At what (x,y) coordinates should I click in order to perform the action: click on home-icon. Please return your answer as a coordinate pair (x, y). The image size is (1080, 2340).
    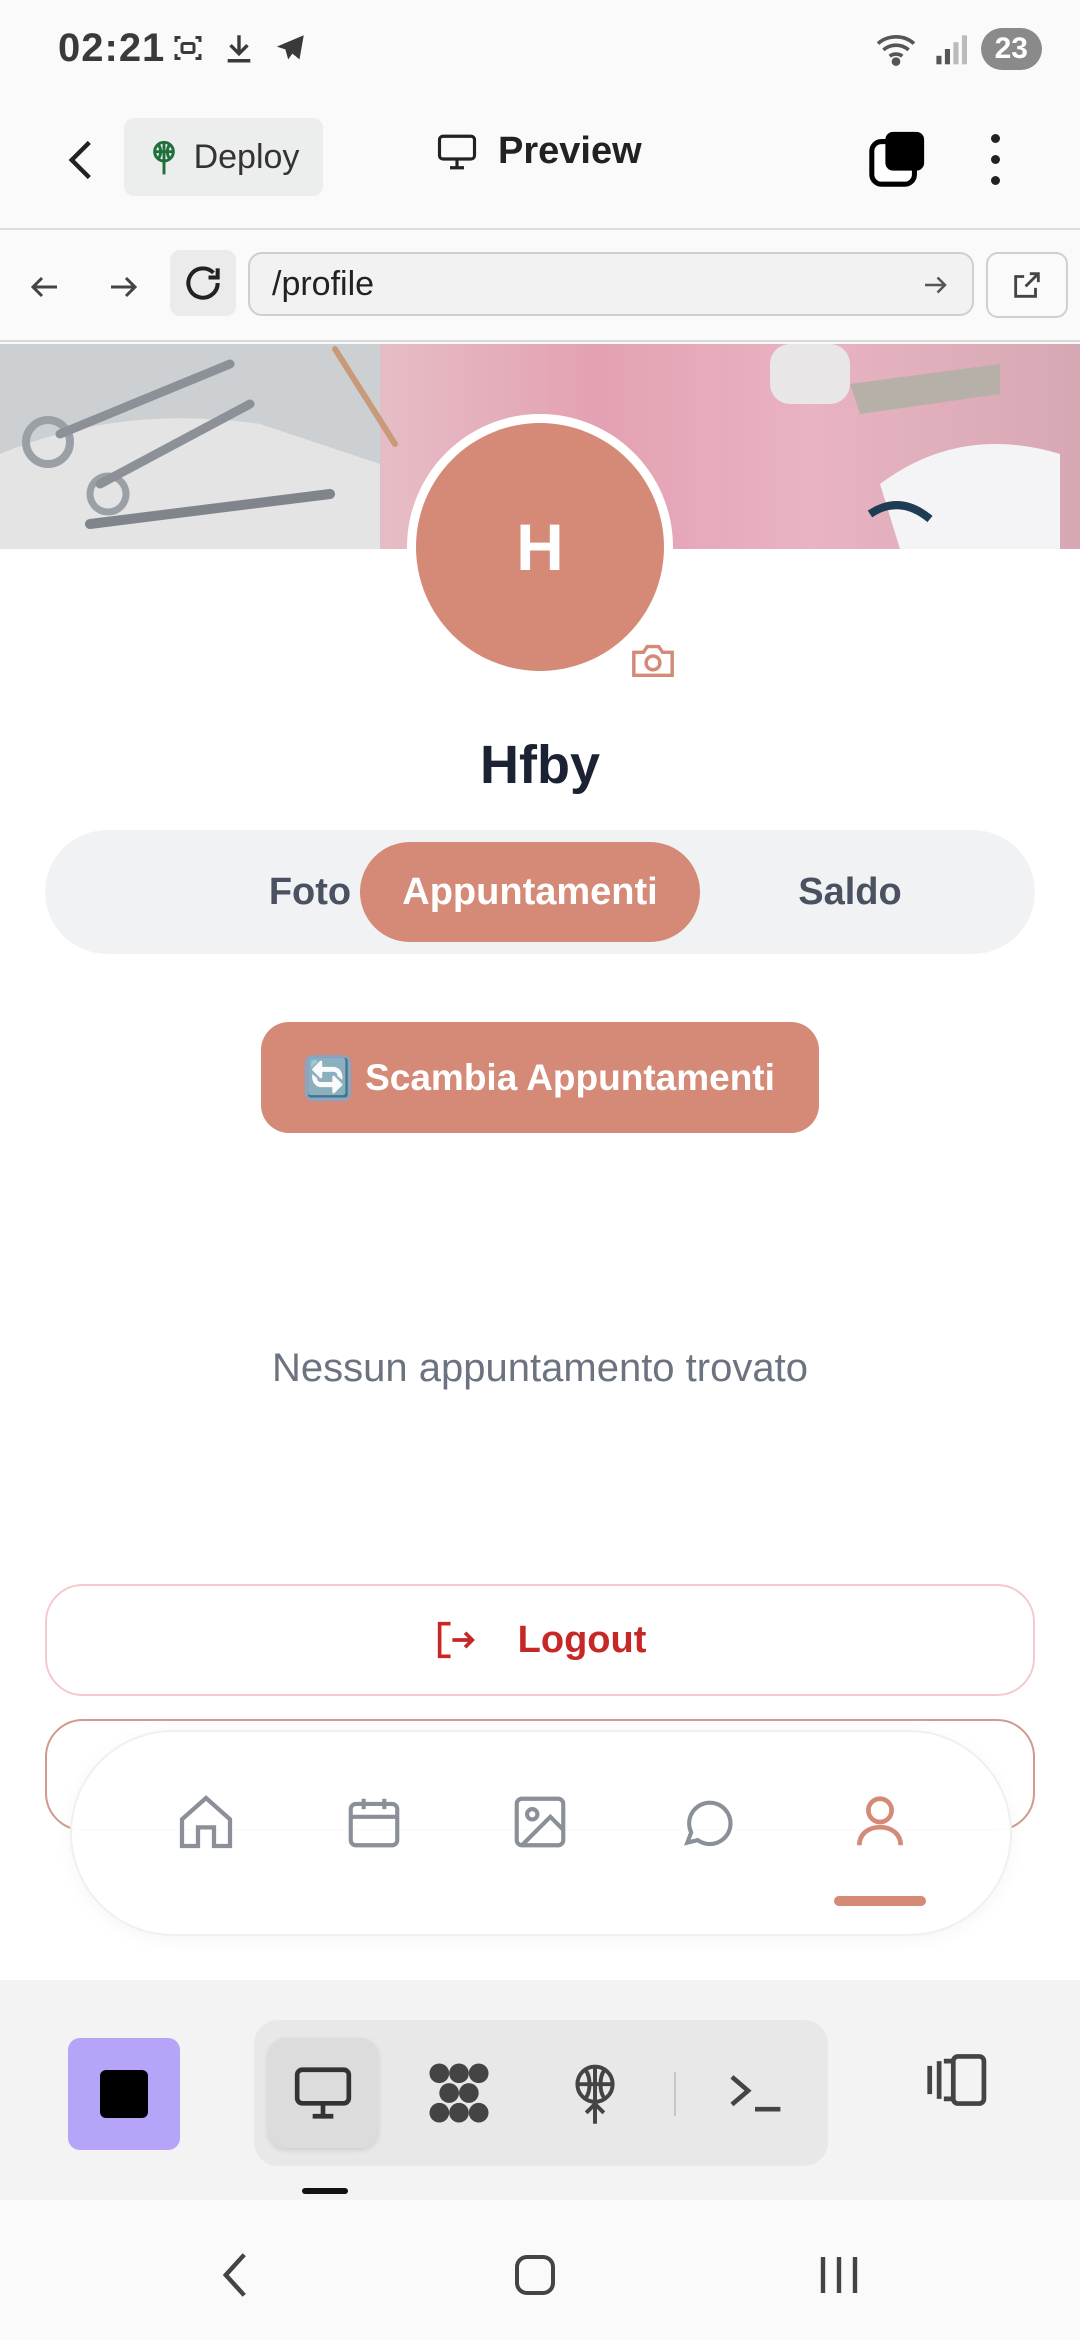
    Looking at the image, I should click on (206, 1822).